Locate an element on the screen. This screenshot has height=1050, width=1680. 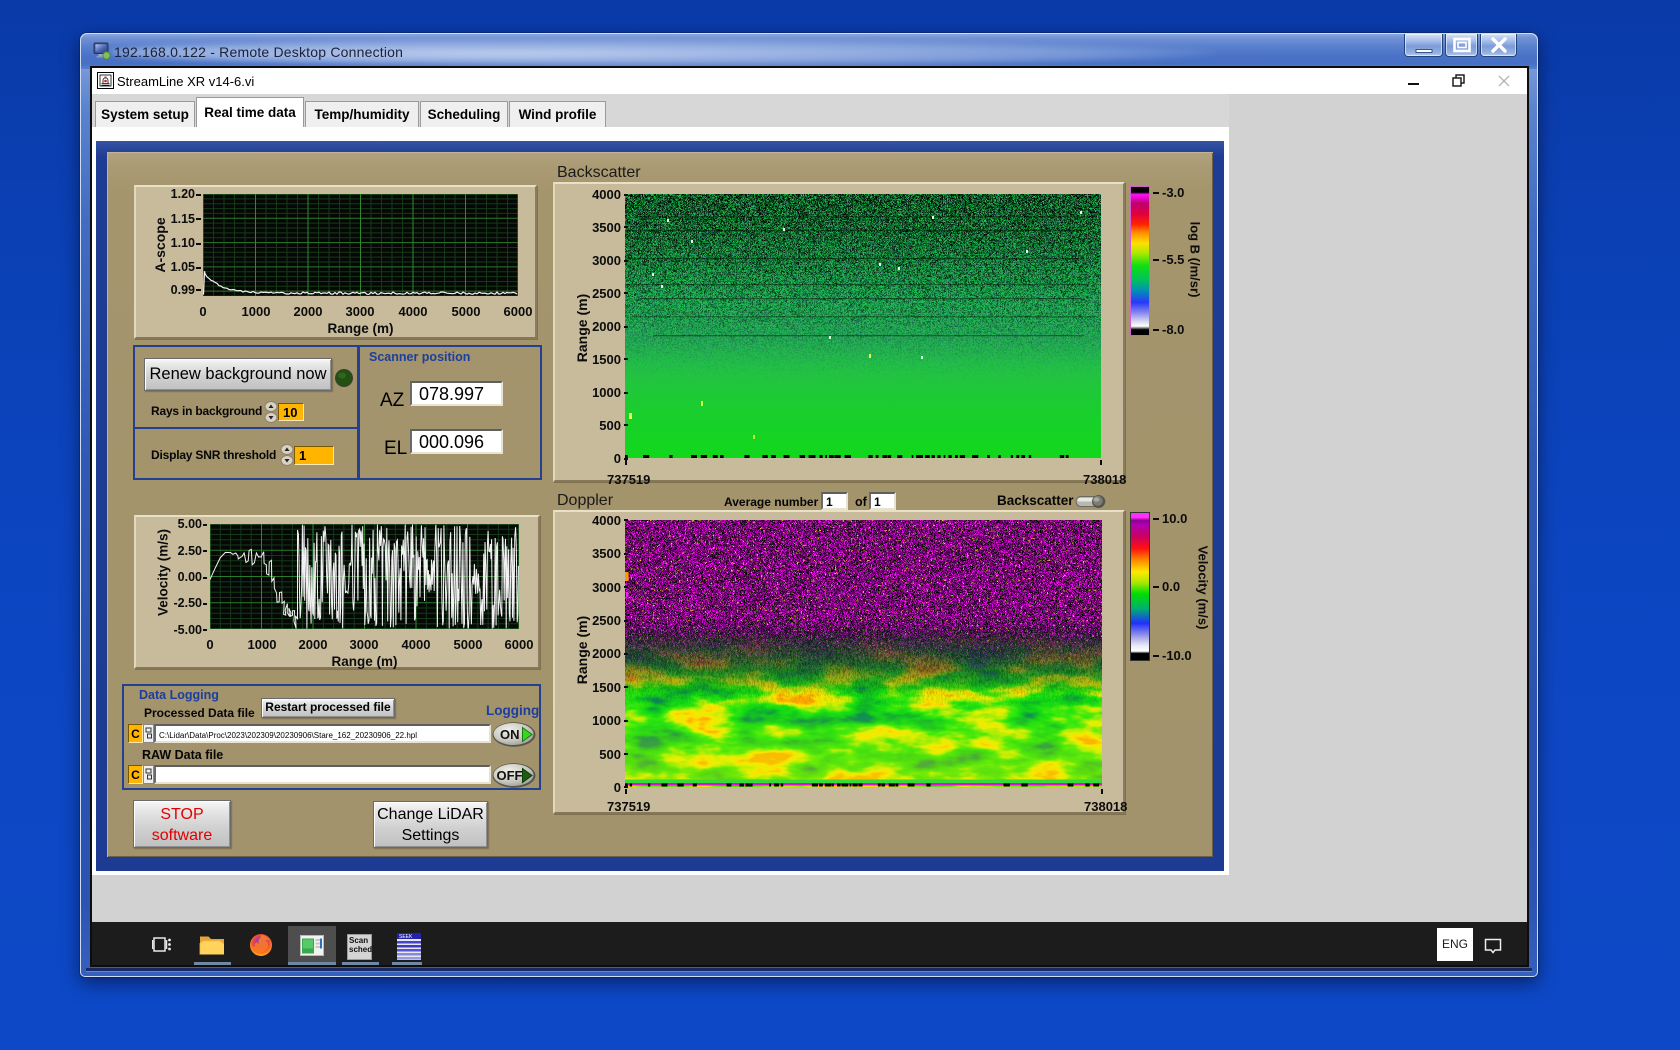
svg-text: ON is located at coordinates (510, 734).